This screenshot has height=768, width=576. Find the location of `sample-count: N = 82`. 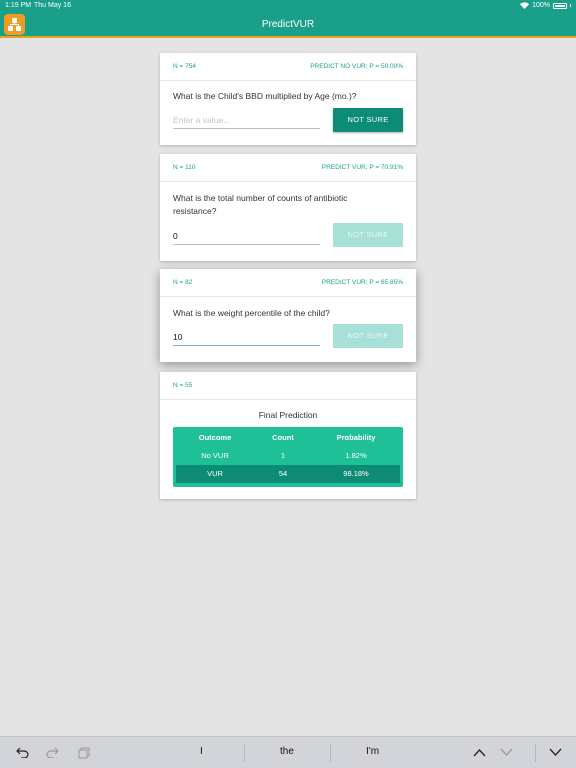

sample-count: N = 82 is located at coordinates (183, 282).